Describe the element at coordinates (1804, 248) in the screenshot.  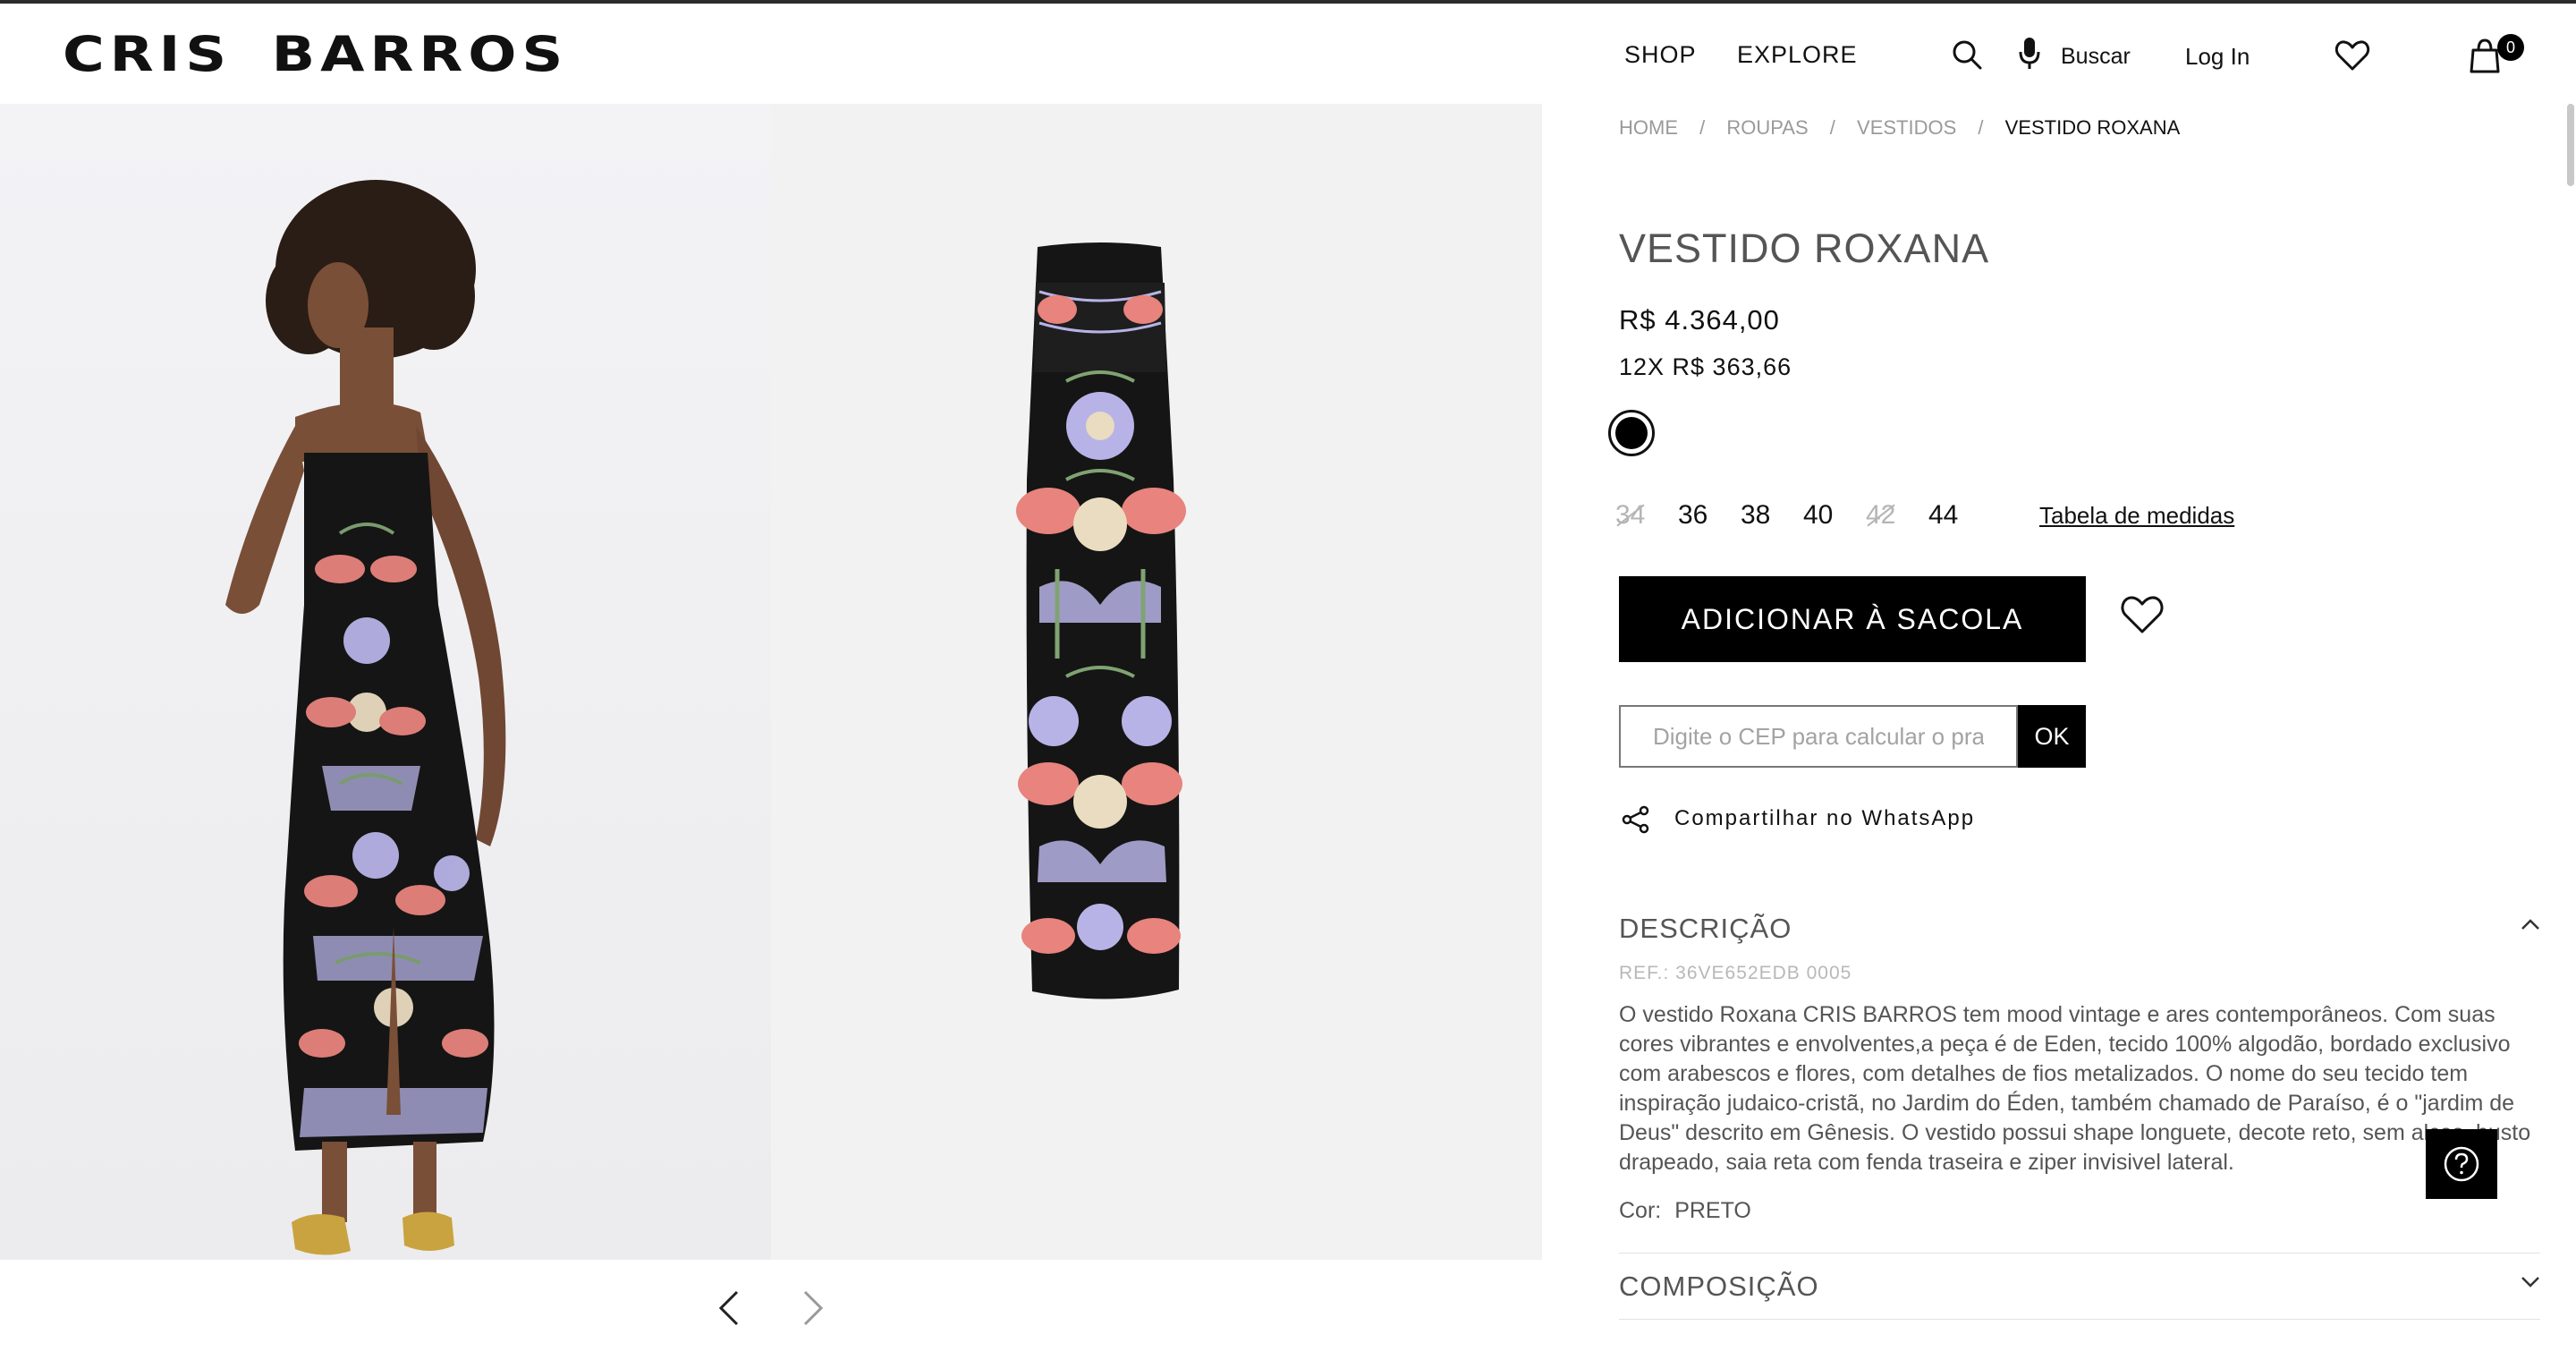
I see `product-title: VESTIDO ROXANA` at that location.